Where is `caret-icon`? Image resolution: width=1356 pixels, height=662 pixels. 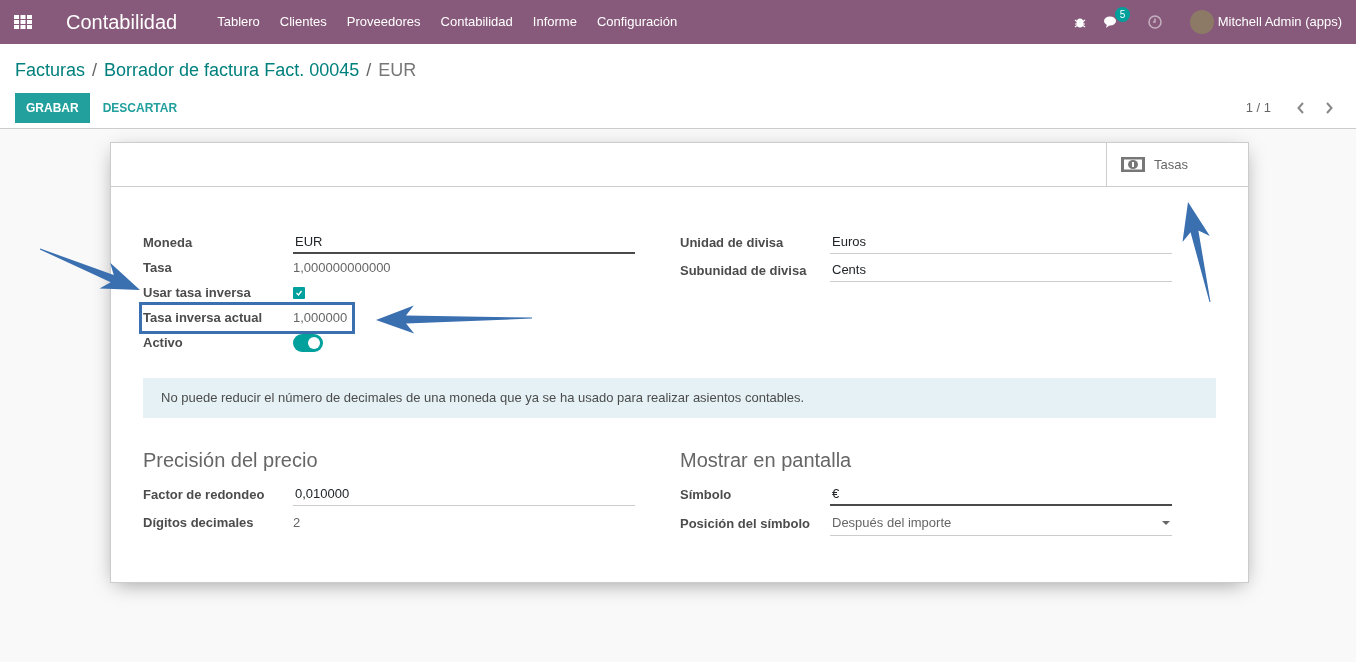 caret-icon is located at coordinates (1166, 523).